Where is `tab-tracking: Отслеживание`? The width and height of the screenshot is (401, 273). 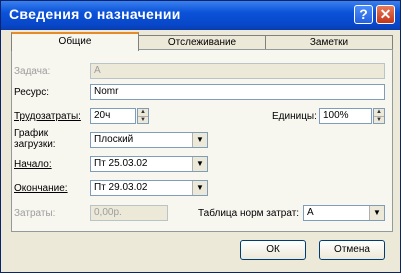 tab-tracking: Отслеживание is located at coordinates (202, 42).